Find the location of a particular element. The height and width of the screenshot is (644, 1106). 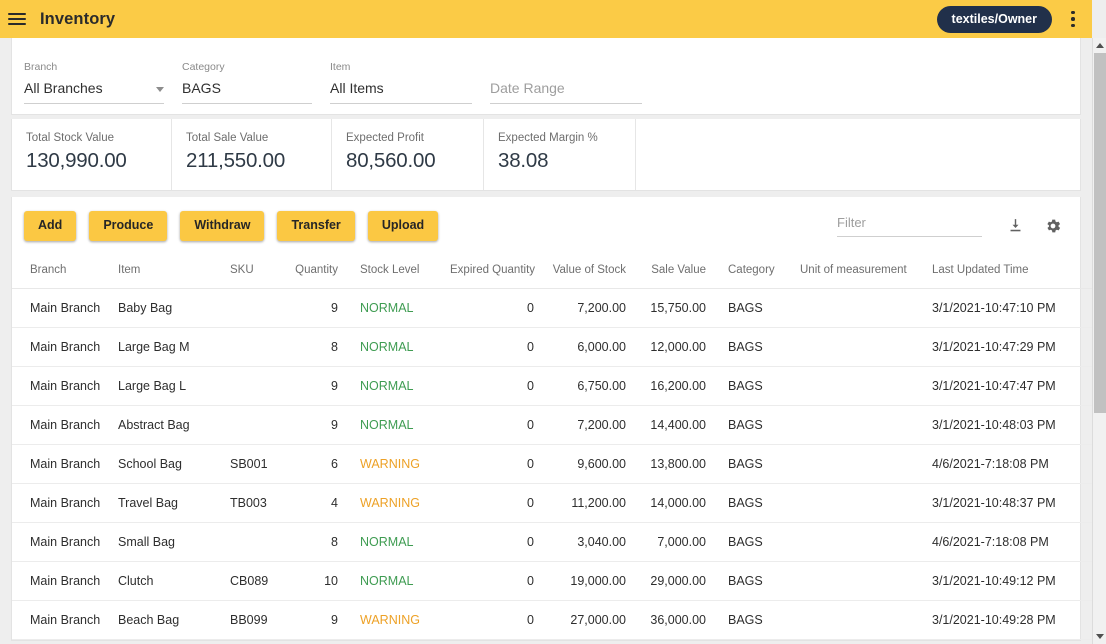

date-range-filter: Date Range is located at coordinates (566, 88).